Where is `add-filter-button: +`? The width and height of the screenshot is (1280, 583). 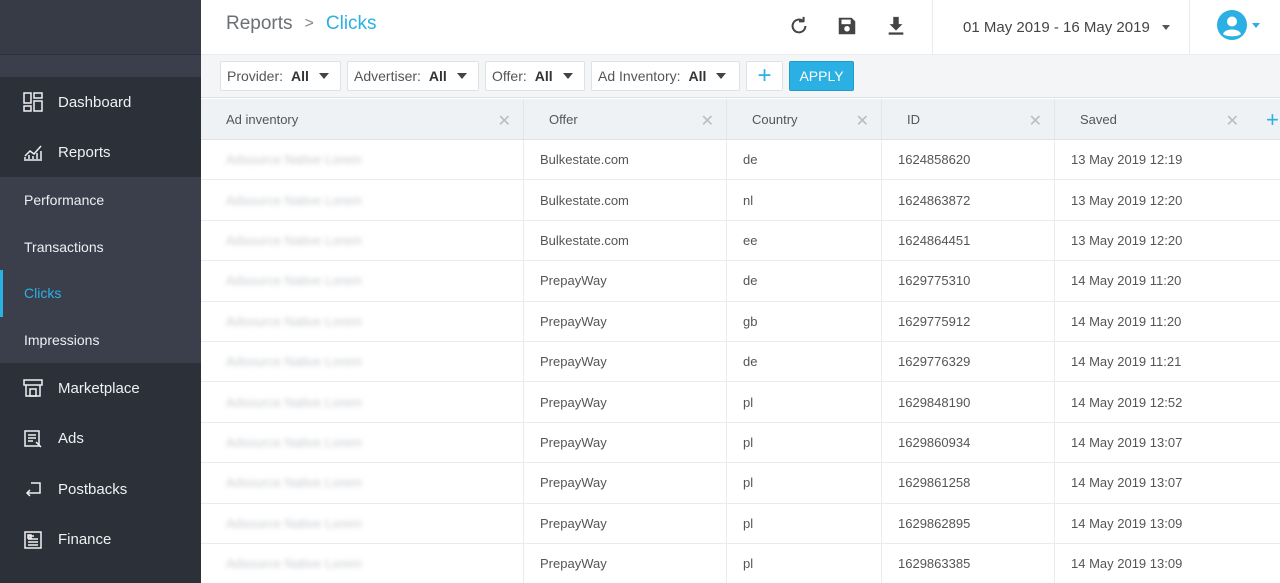
add-filter-button: + is located at coordinates (764, 76).